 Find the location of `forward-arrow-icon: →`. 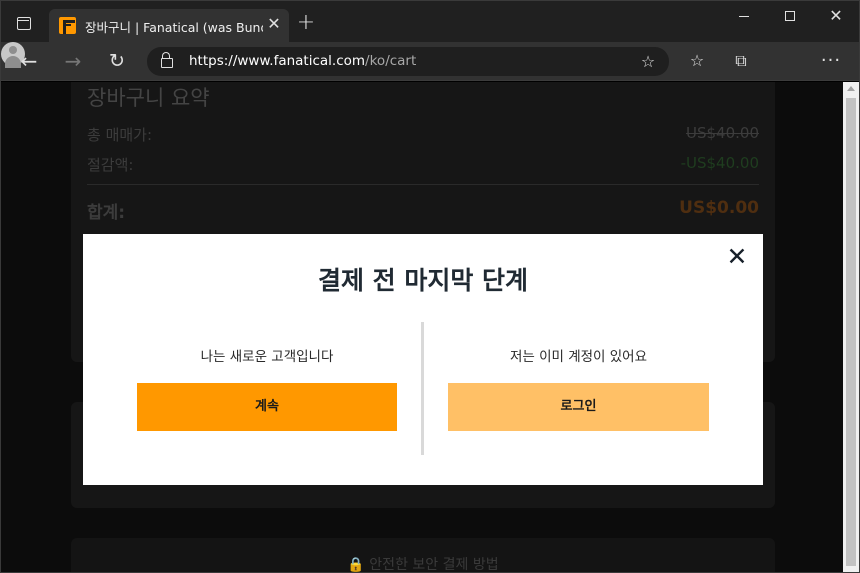

forward-arrow-icon: → is located at coordinates (73, 61).